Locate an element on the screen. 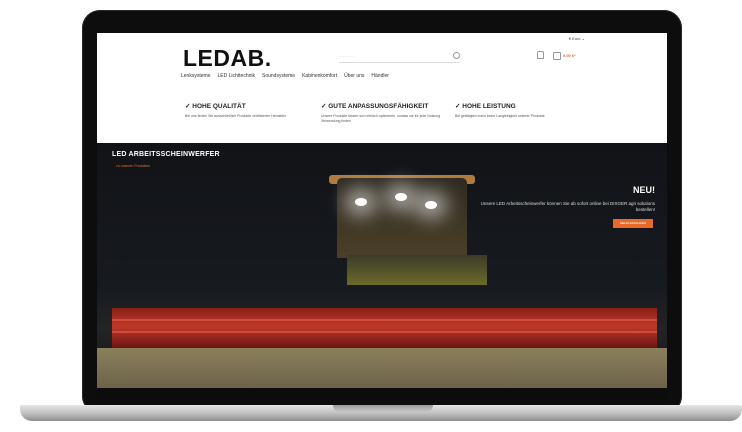 The image size is (742, 432). nav-item-ueber-uns: Über uns is located at coordinates (354, 76).